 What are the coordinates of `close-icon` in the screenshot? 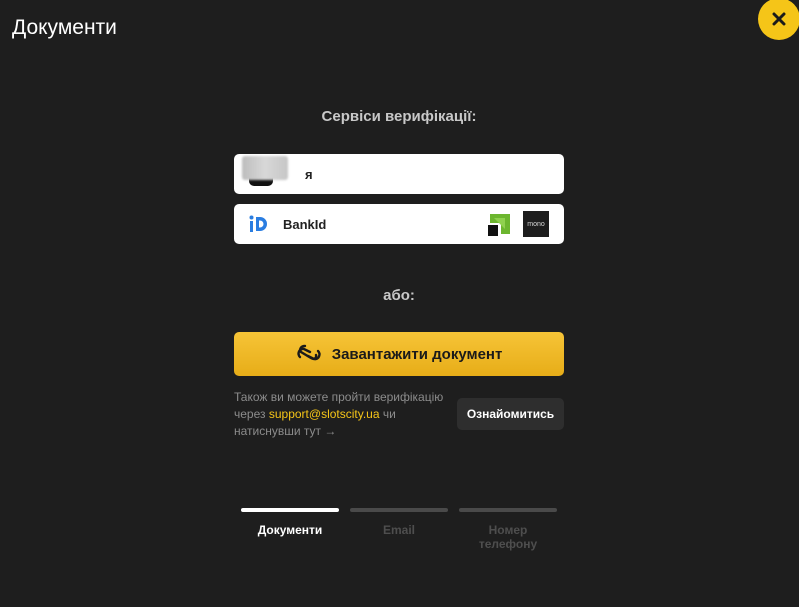 It's located at (779, 19).